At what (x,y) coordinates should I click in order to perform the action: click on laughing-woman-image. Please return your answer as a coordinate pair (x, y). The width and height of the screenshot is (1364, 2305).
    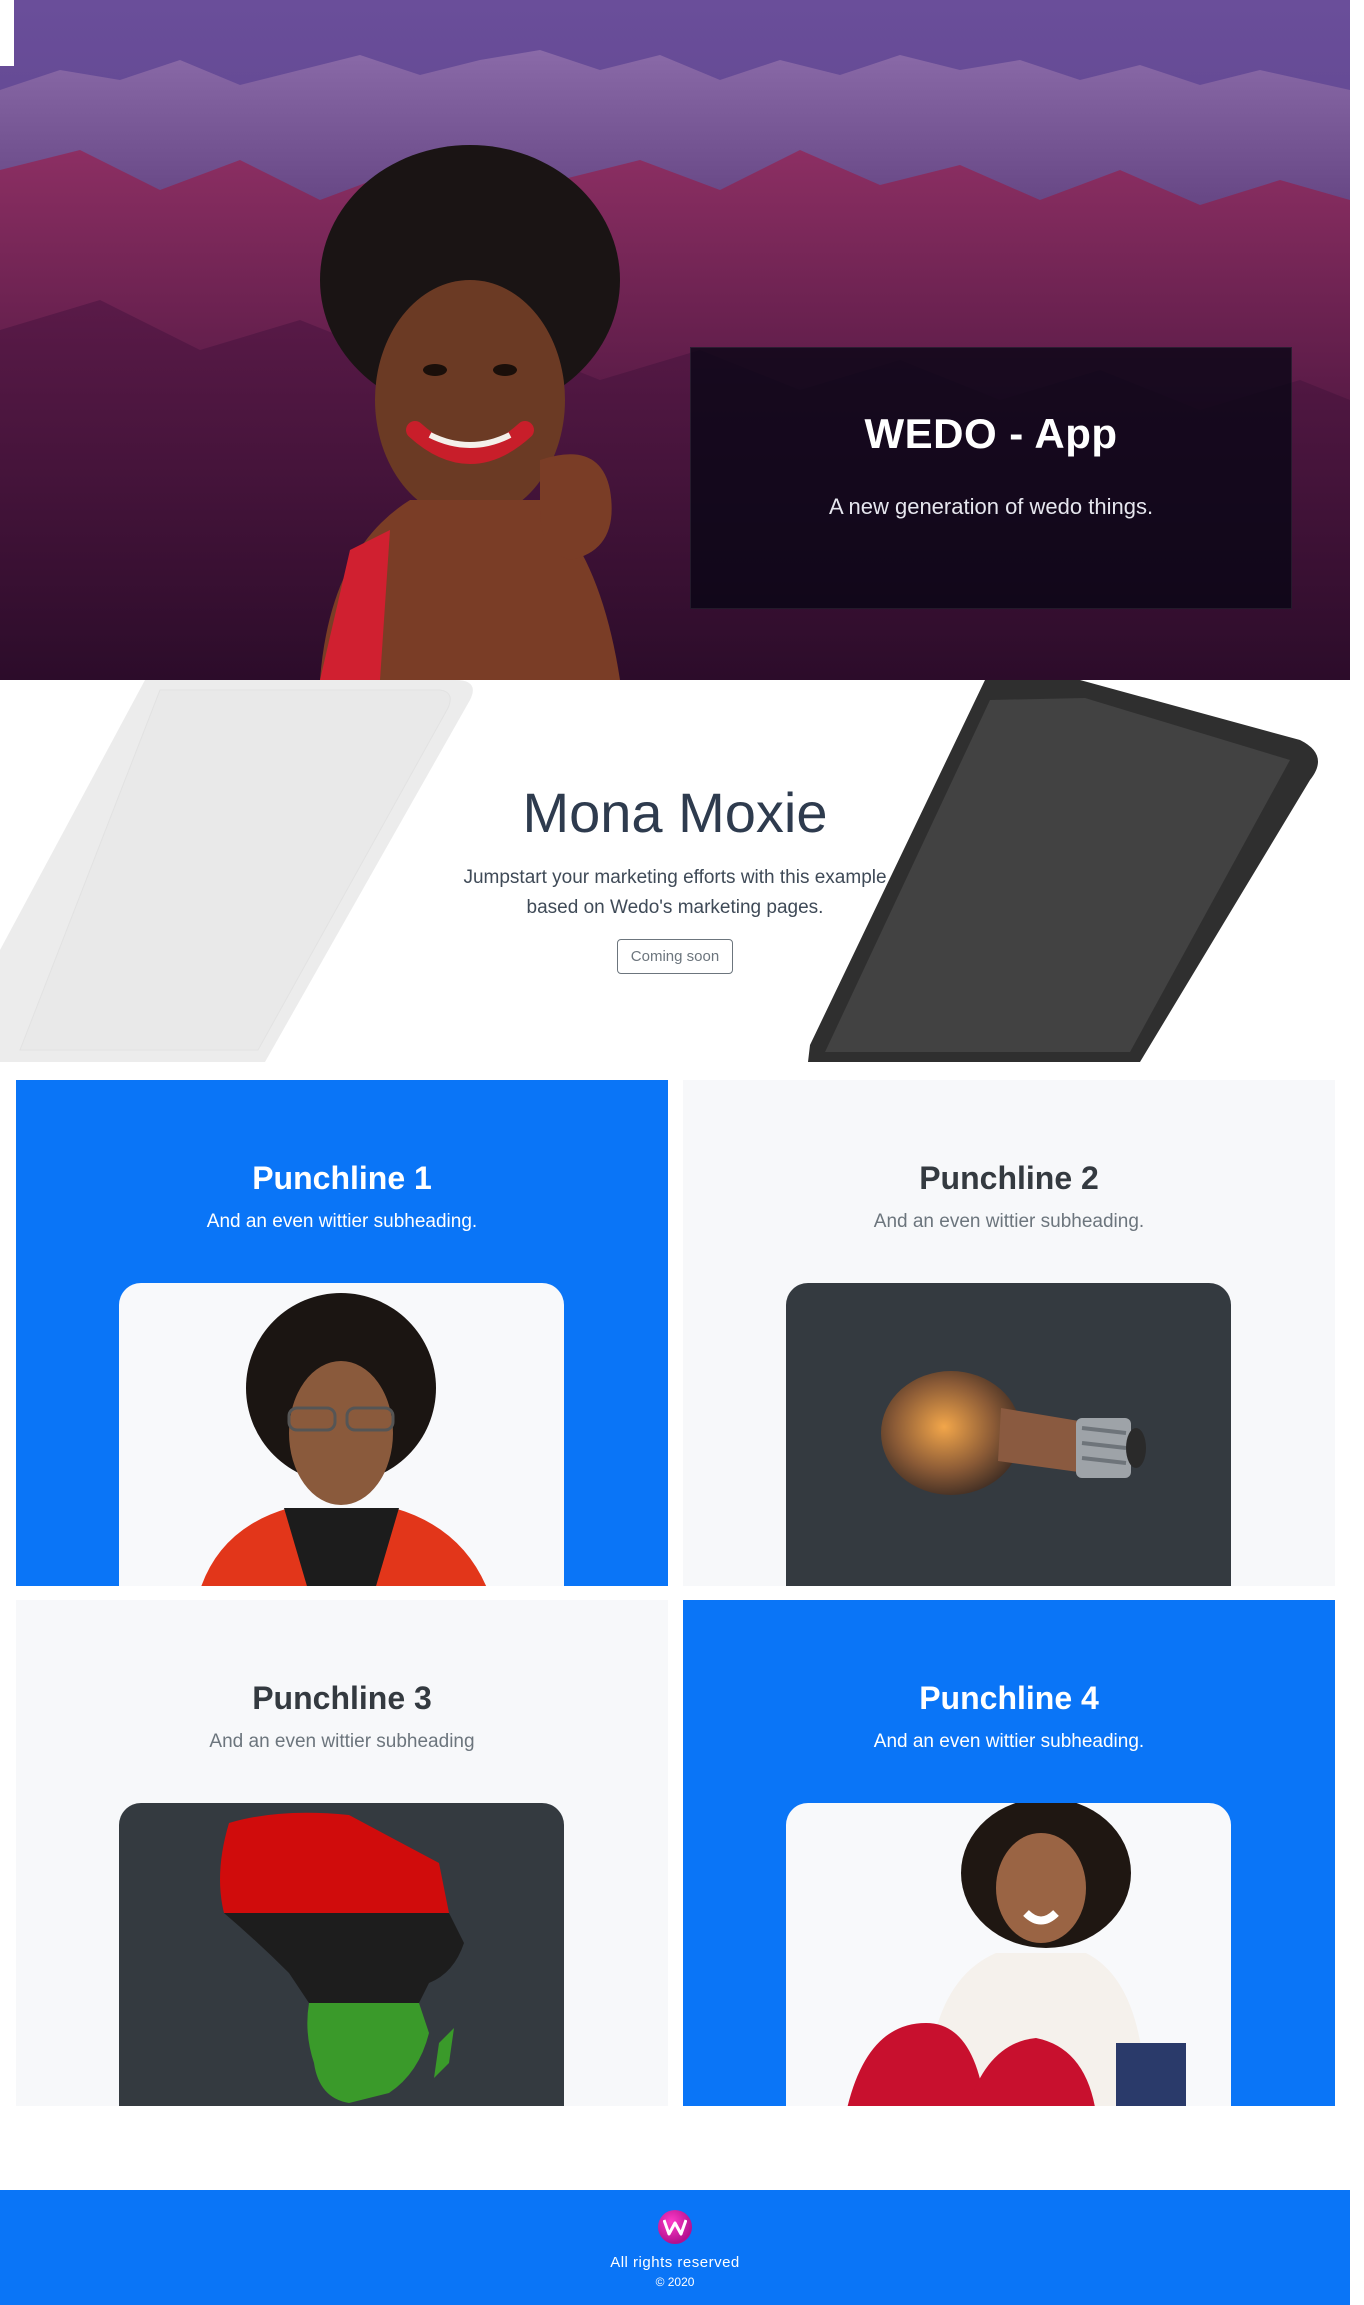
    Looking at the image, I should click on (1016, 1954).